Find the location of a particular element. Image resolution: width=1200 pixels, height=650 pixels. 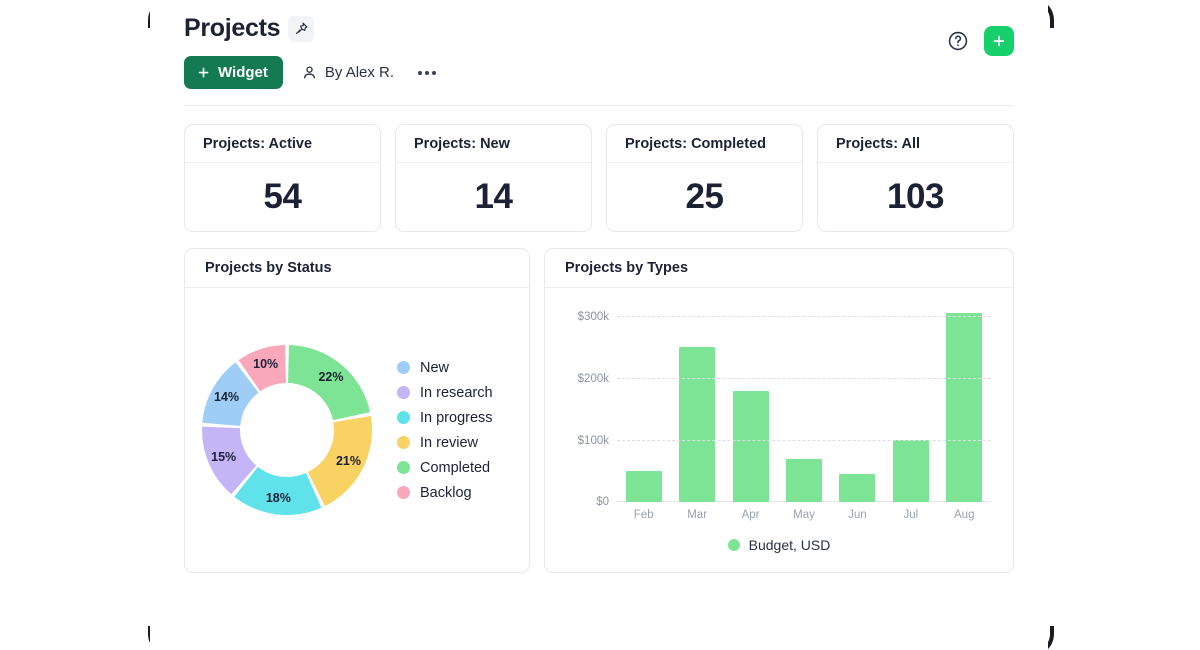

more-options-button is located at coordinates (427, 73).